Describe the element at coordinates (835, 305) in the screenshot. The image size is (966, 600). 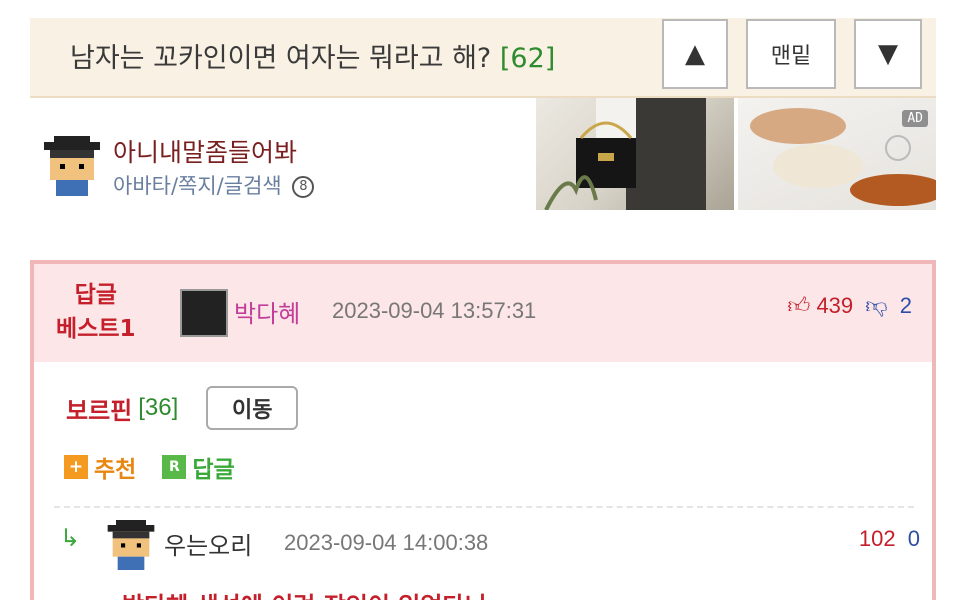
I see `upvote-count: 439` at that location.